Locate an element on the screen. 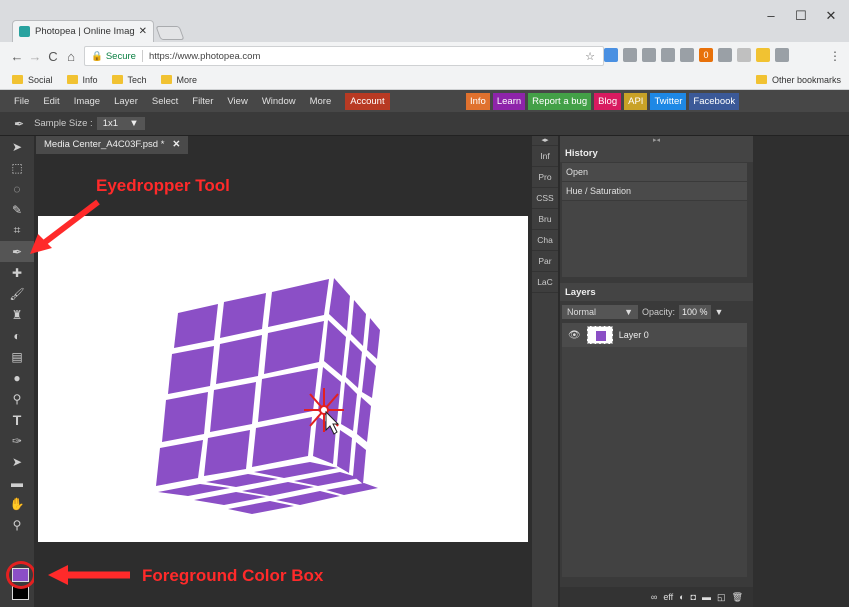 The width and height of the screenshot is (849, 607). opacity-dropdown-icon: ▼ is located at coordinates (719, 312).